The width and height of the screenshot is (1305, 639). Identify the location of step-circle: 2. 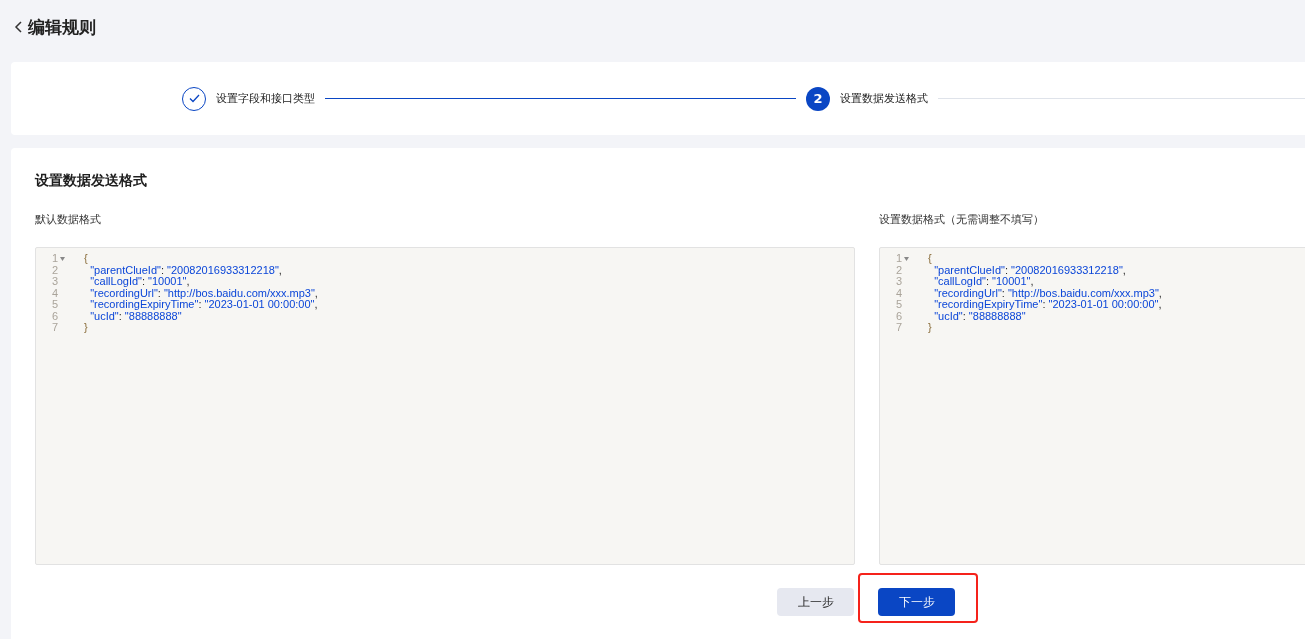
(818, 98).